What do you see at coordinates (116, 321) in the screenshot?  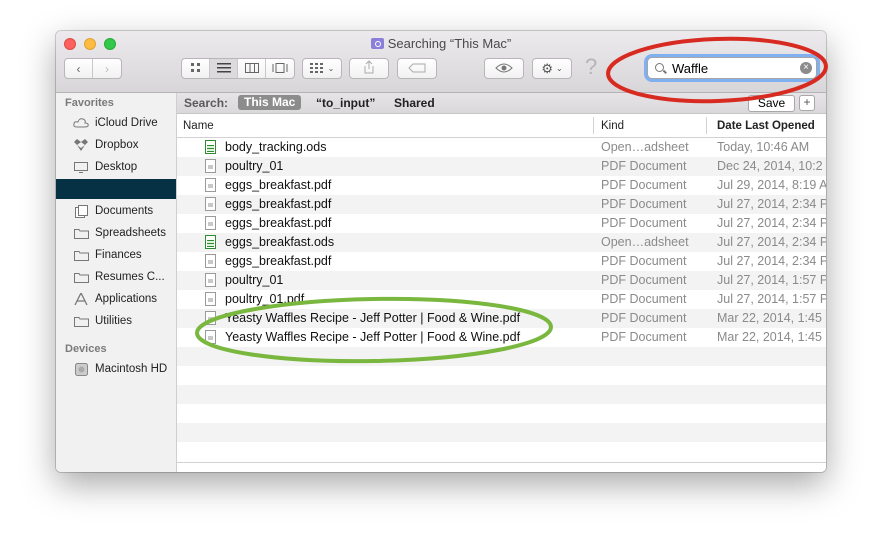 I see `sidebar-item: Utilities` at bounding box center [116, 321].